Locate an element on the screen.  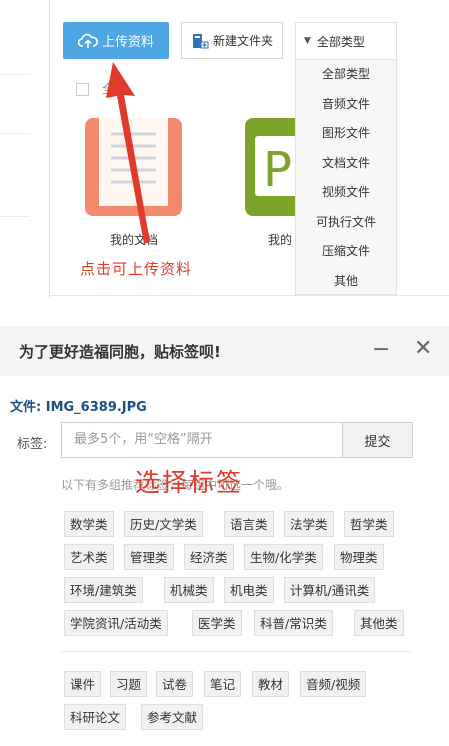
menu-item-document: 文档文件 is located at coordinates (346, 164).